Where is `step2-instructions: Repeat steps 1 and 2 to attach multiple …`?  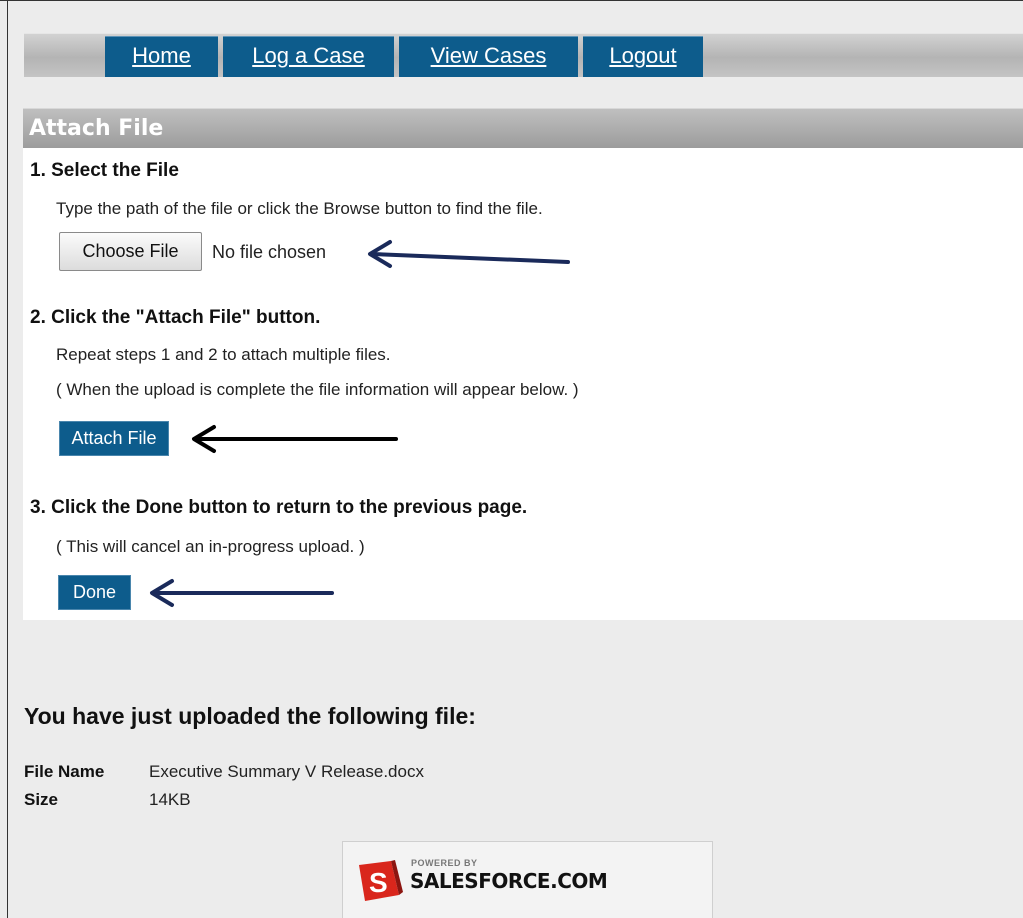
step2-instructions: Repeat steps 1 and 2 to attach multiple … is located at coordinates (223, 354).